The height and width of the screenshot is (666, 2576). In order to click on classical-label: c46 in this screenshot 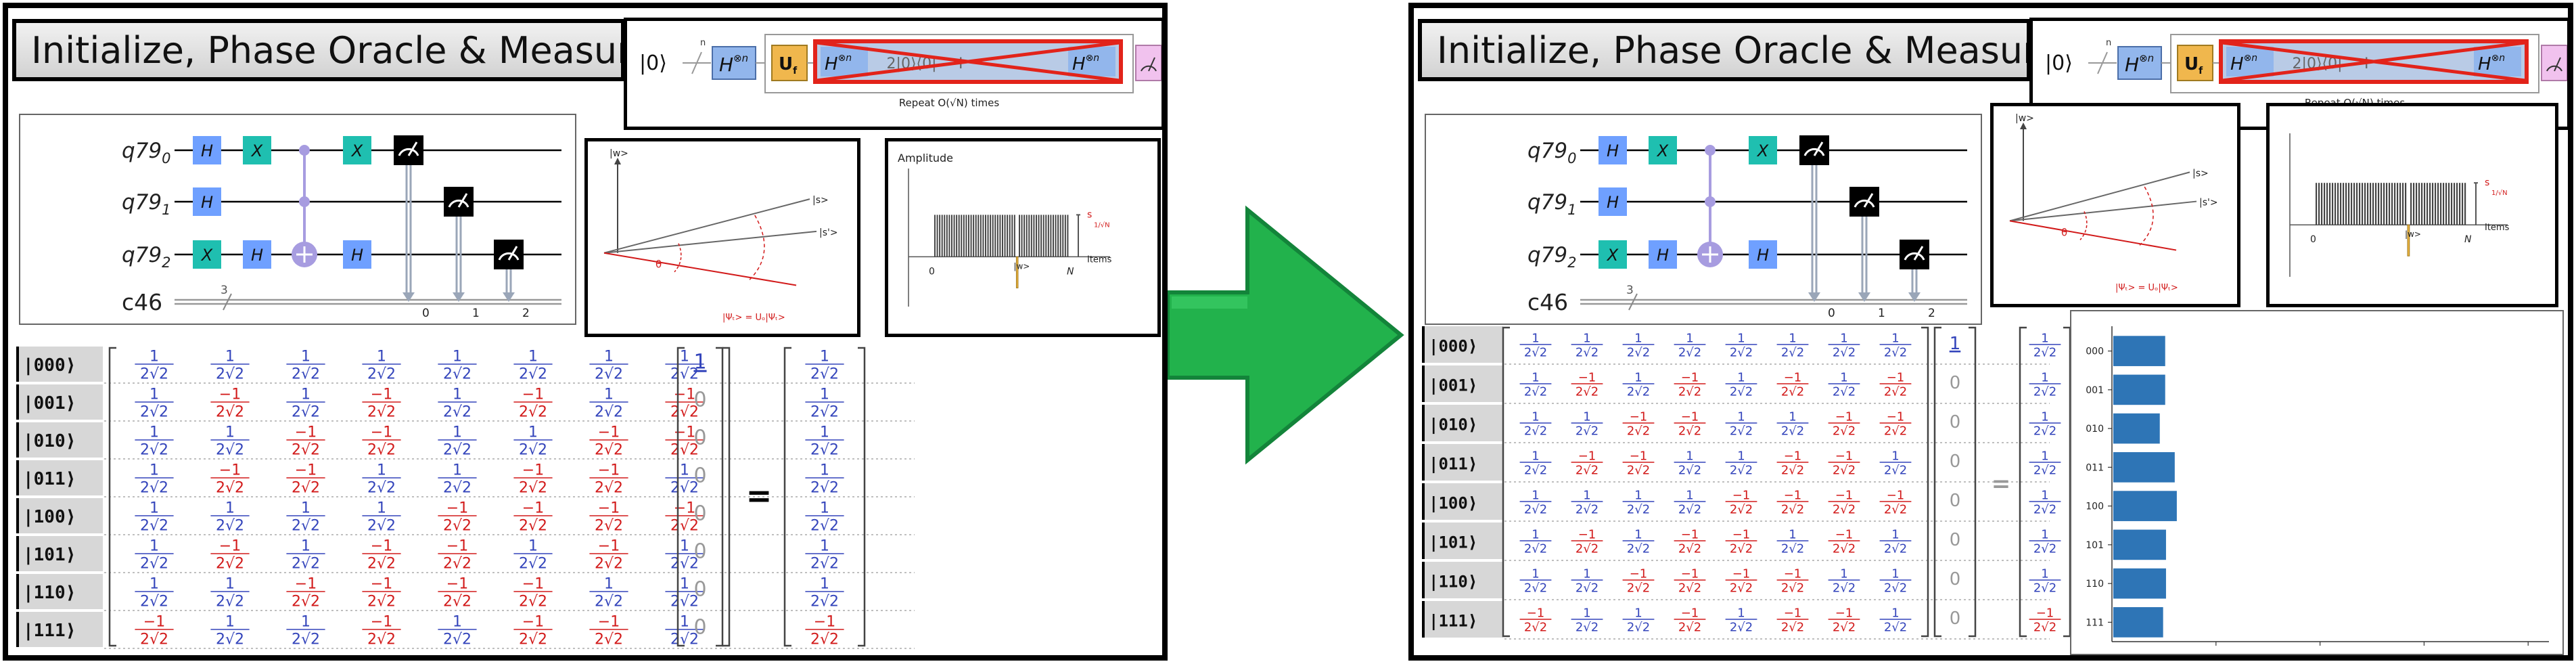, I will do `click(142, 302)`.